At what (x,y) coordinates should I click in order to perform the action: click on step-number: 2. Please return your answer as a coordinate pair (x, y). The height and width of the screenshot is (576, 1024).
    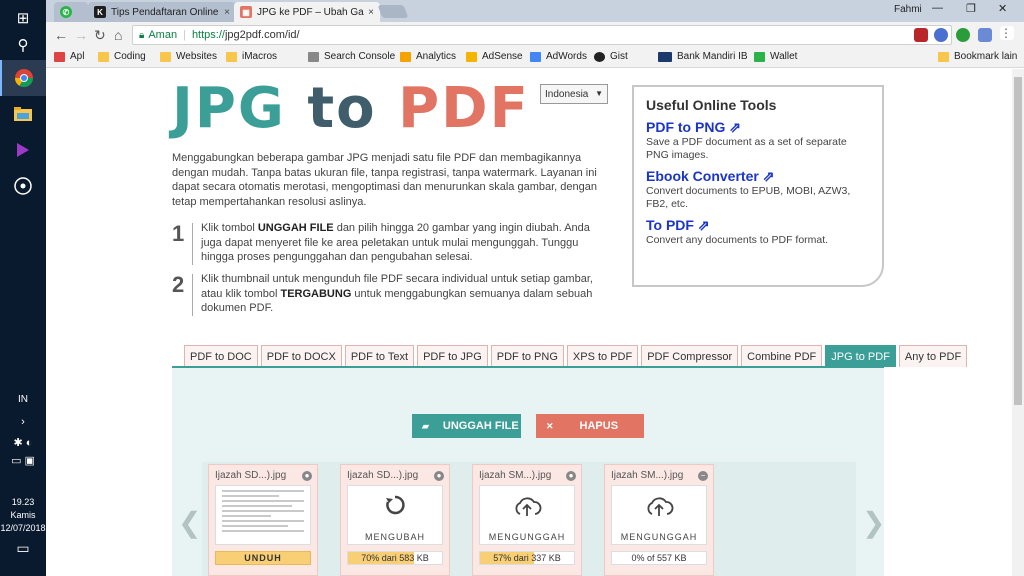
    Looking at the image, I should click on (178, 284).